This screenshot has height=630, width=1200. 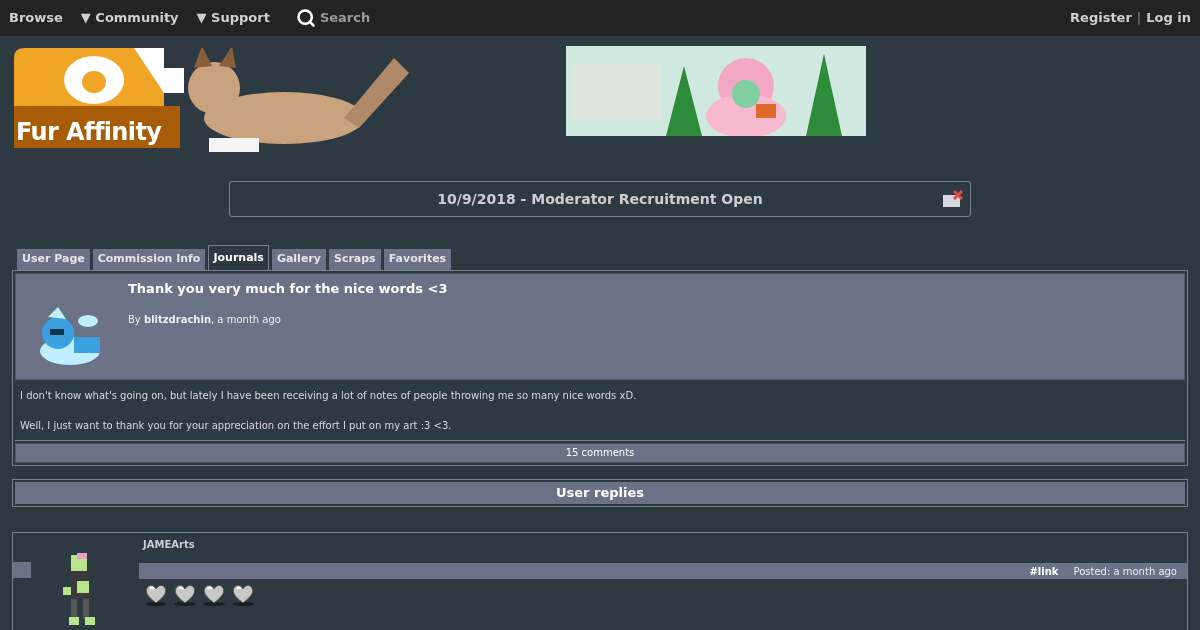 What do you see at coordinates (89, 132) in the screenshot?
I see `logo-text: Fur Affinity` at bounding box center [89, 132].